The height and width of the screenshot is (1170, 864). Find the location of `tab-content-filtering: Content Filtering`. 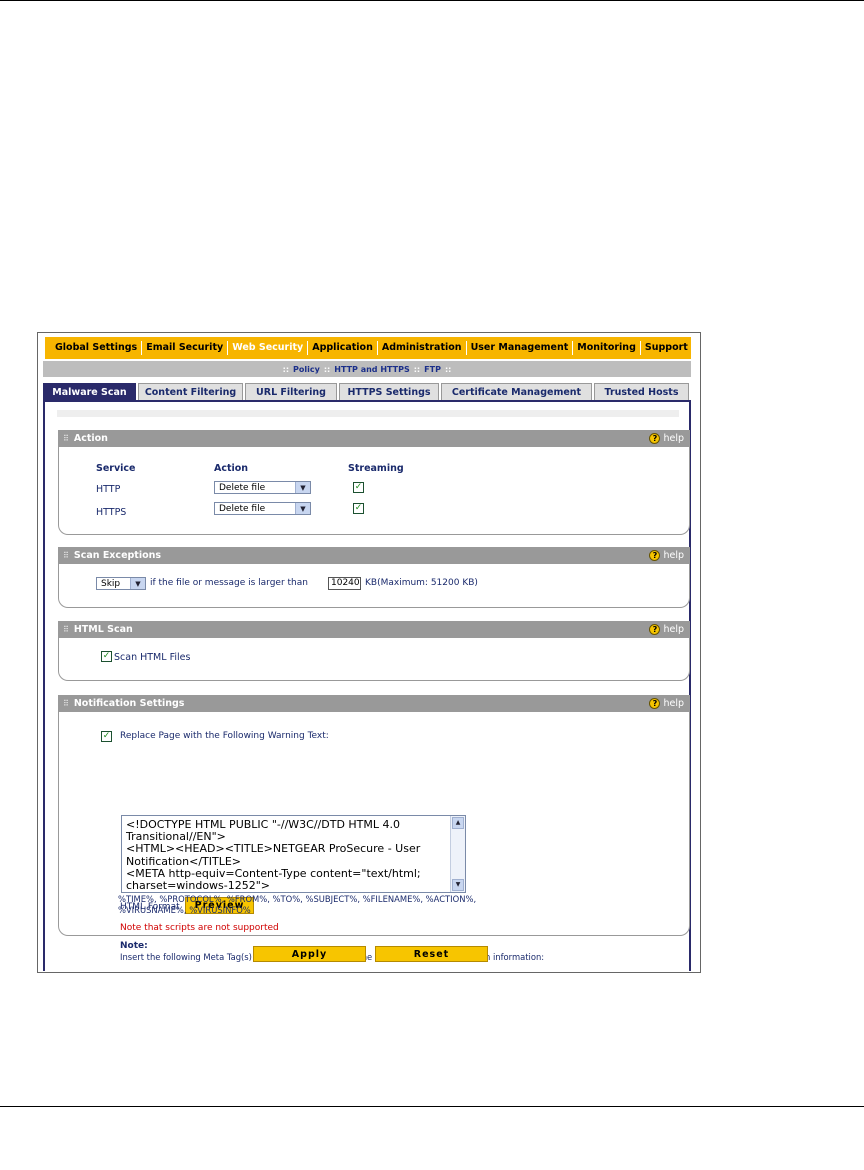

tab-content-filtering: Content Filtering is located at coordinates (190, 391).